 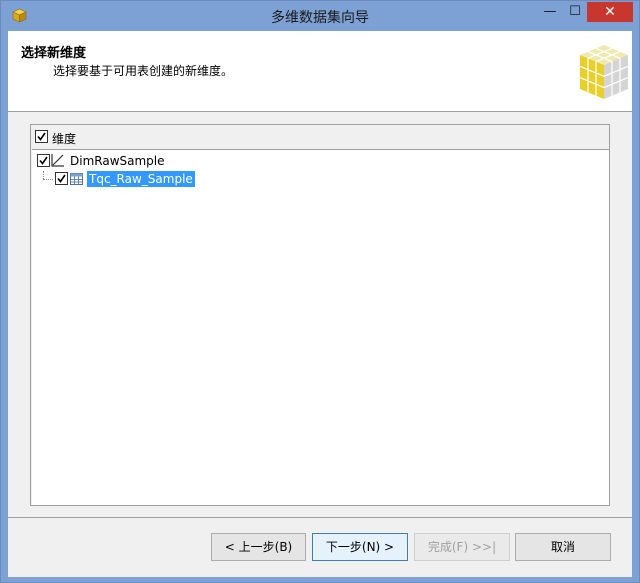 I want to click on tree-connector-vertical, so click(x=43, y=175).